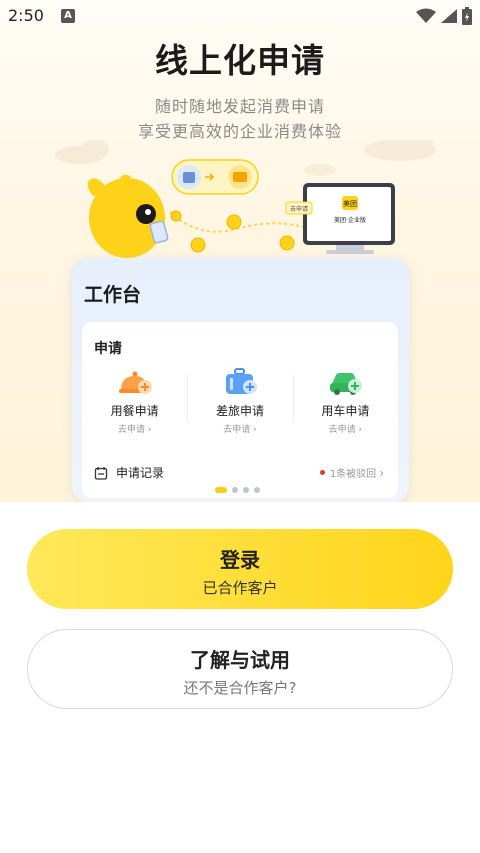 This screenshot has height=853, width=480. I want to click on login-subtitle: 已合作客户, so click(240, 588).